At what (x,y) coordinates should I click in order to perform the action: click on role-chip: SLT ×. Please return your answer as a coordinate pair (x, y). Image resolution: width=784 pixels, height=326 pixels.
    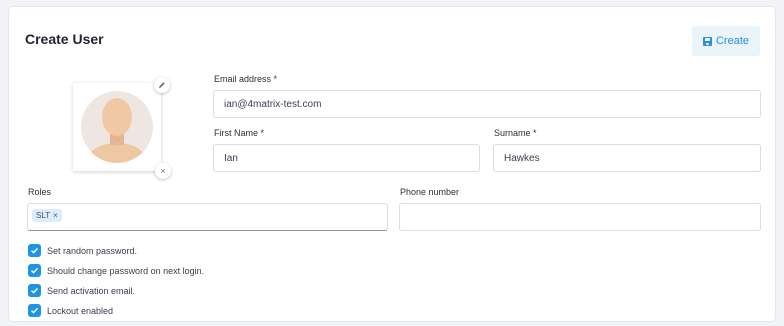
    Looking at the image, I should click on (47, 215).